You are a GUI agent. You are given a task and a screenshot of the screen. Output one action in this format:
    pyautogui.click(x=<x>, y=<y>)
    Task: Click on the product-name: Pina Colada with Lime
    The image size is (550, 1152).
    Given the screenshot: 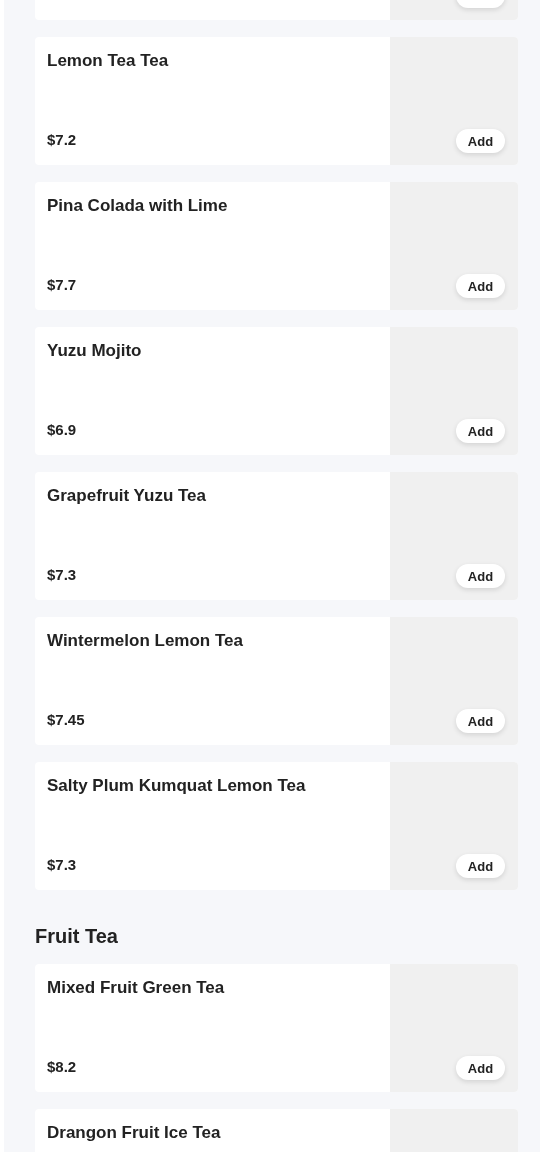 What is the action you would take?
    pyautogui.click(x=138, y=206)
    